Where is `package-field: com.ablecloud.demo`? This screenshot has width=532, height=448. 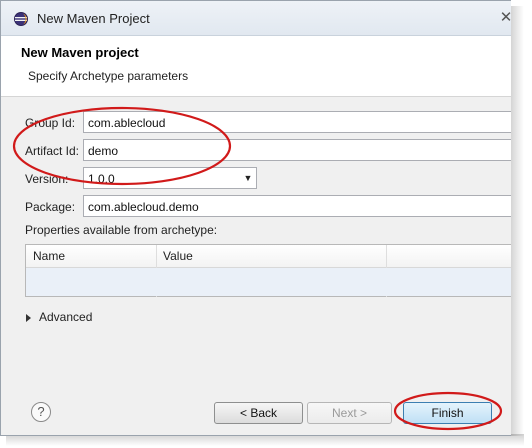 package-field: com.ablecloud.demo is located at coordinates (297, 206).